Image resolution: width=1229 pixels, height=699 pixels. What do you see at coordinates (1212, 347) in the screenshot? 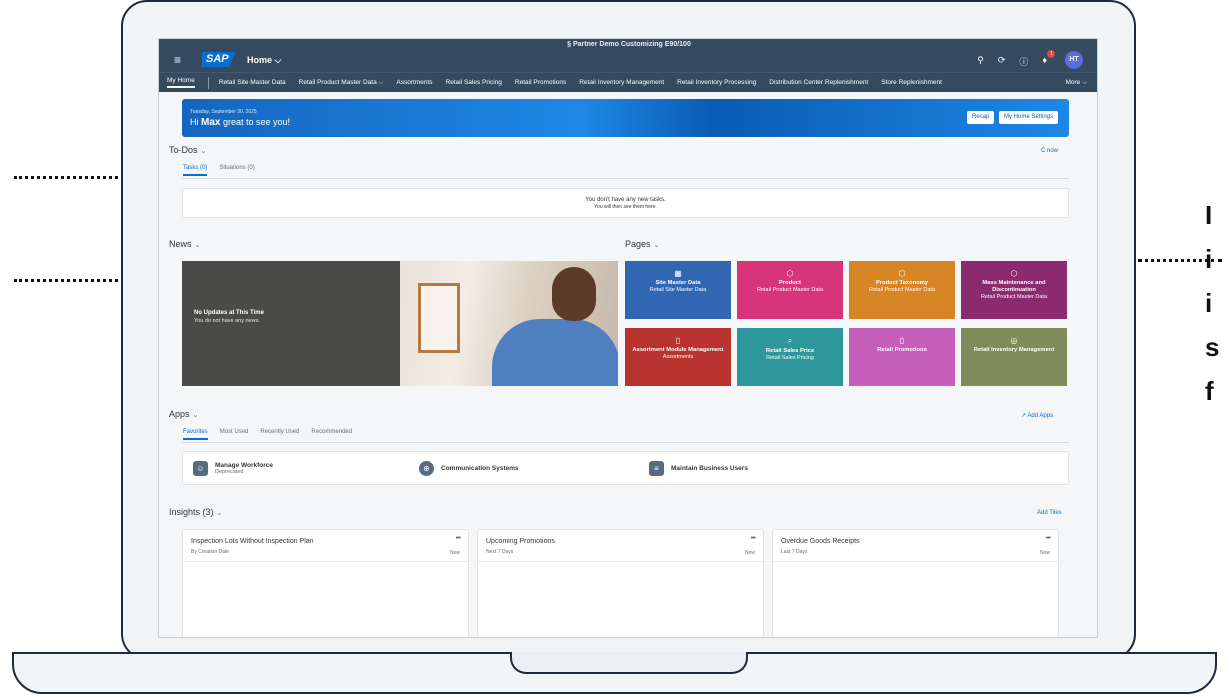
I see `side-text-4: s` at bounding box center [1212, 347].